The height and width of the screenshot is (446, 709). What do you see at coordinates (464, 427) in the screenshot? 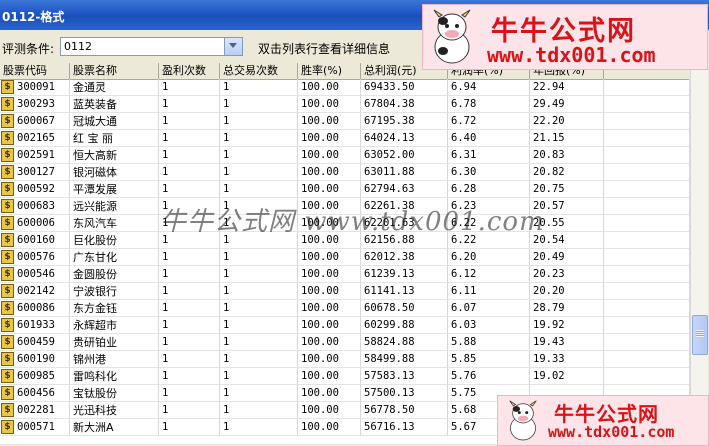
I see `cell-text: 5.67` at bounding box center [464, 427].